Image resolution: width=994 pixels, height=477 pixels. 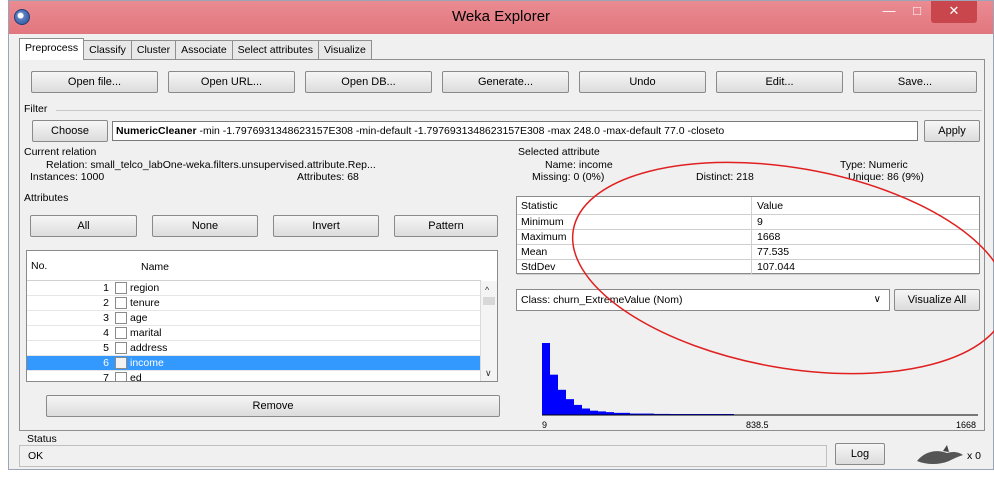 What do you see at coordinates (106, 363) in the screenshot?
I see `row-number: 6` at bounding box center [106, 363].